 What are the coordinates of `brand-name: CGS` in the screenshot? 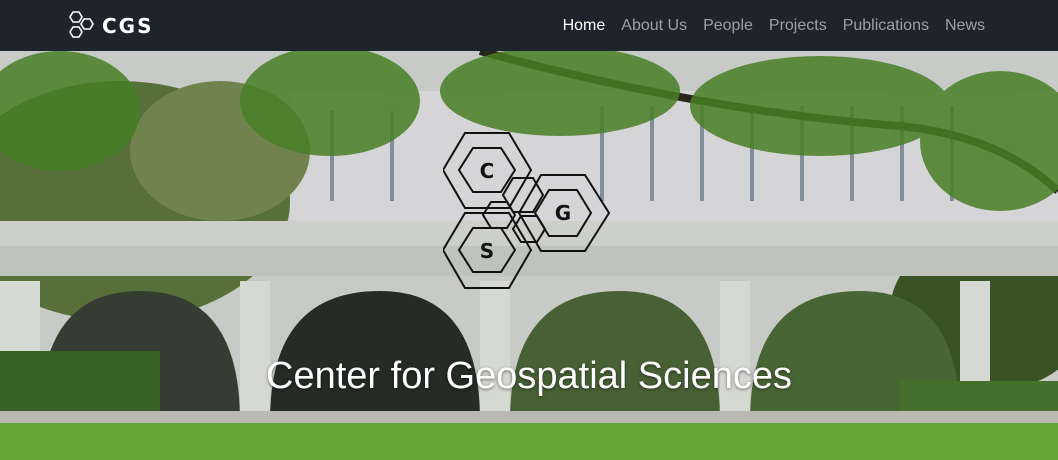 It's located at (128, 25).